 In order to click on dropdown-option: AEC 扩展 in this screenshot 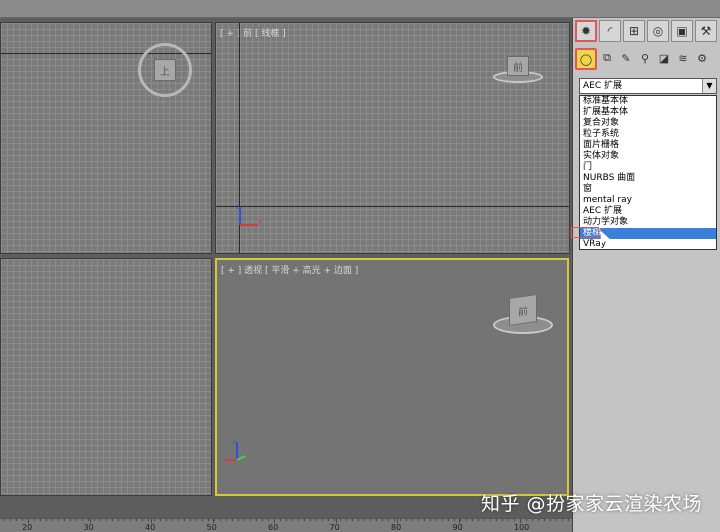, I will do `click(648, 211)`.